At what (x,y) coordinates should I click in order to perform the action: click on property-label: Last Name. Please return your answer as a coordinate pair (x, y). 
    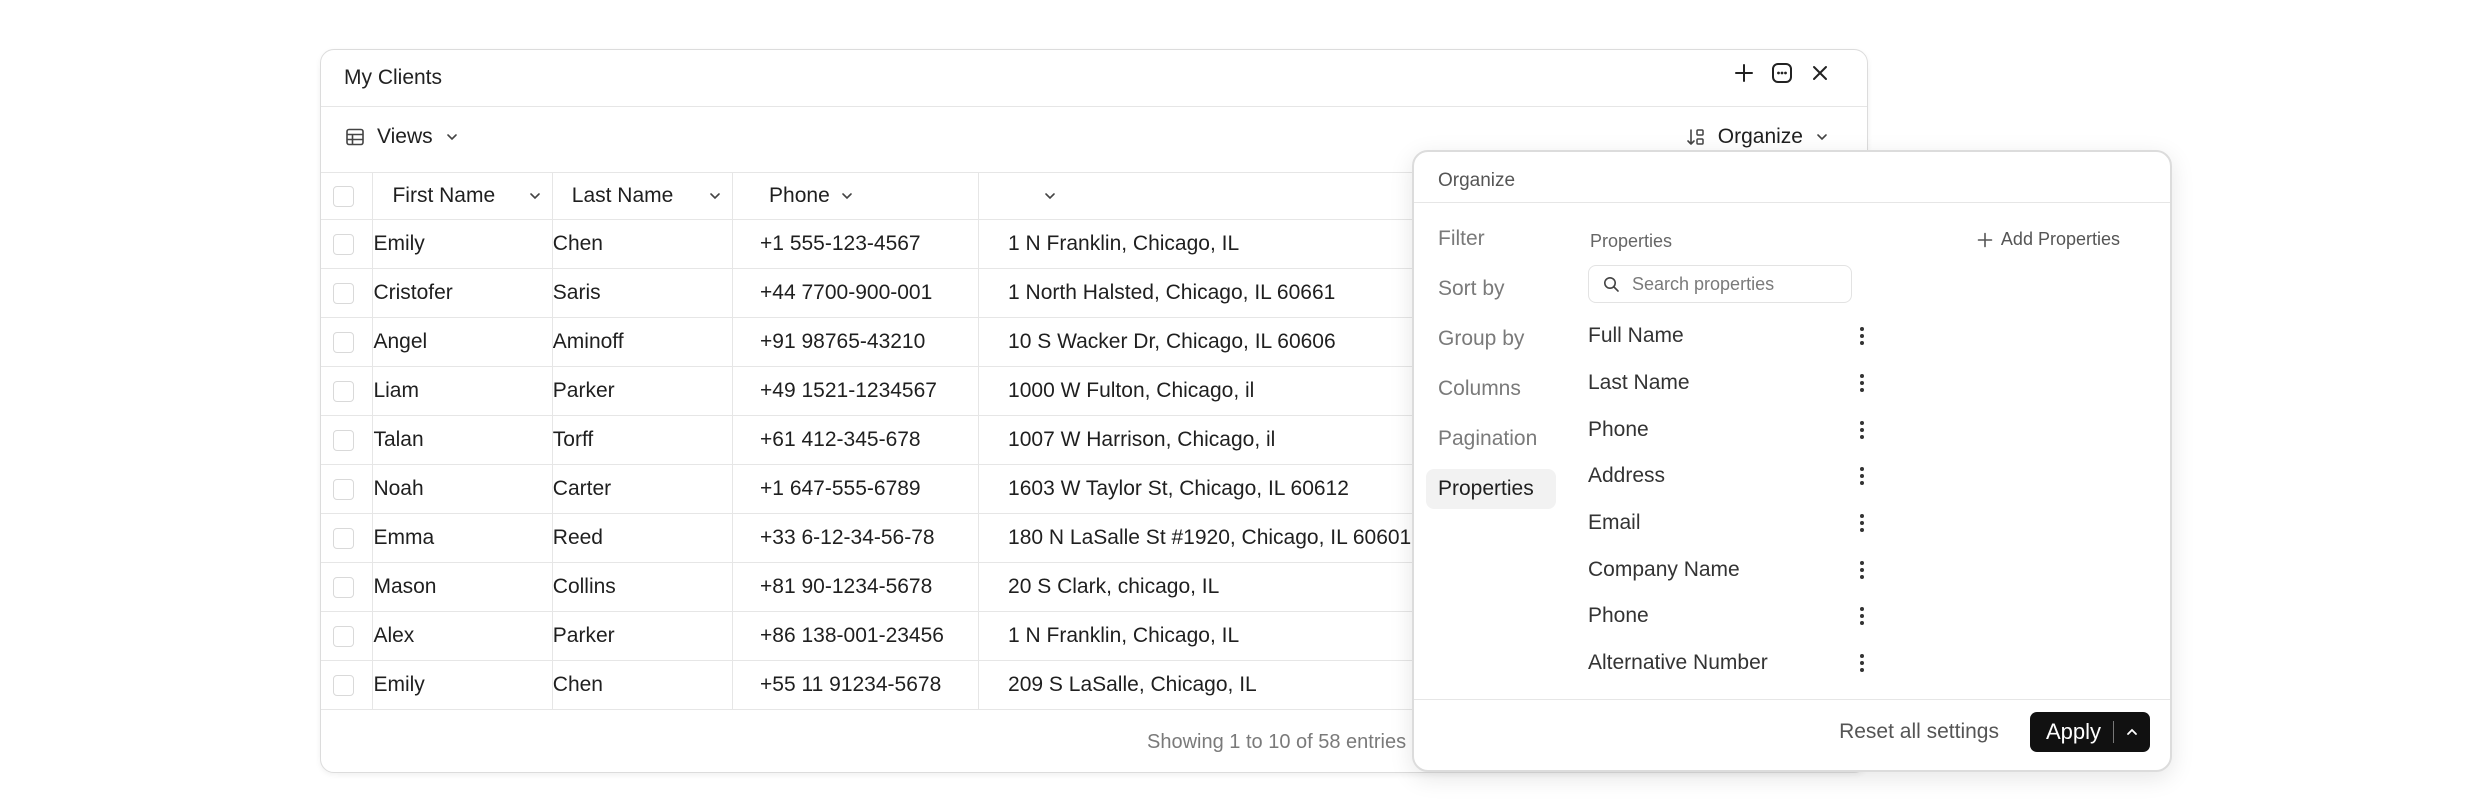
    Looking at the image, I should click on (1639, 383).